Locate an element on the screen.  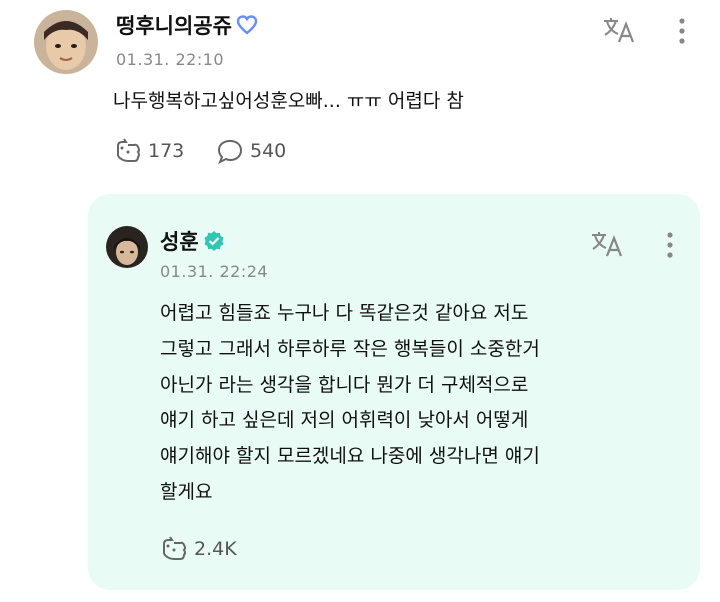
post-author-label: 떵후니의공쥬 is located at coordinates (174, 26).